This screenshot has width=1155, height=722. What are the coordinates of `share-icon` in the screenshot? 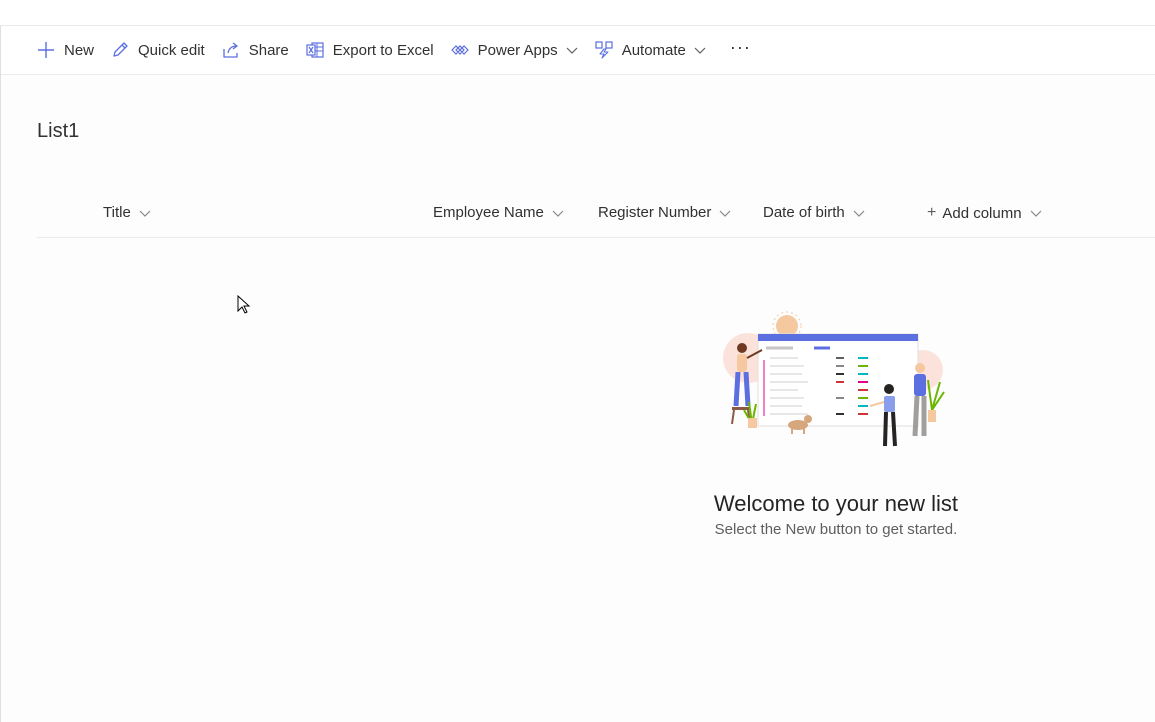 It's located at (231, 50).